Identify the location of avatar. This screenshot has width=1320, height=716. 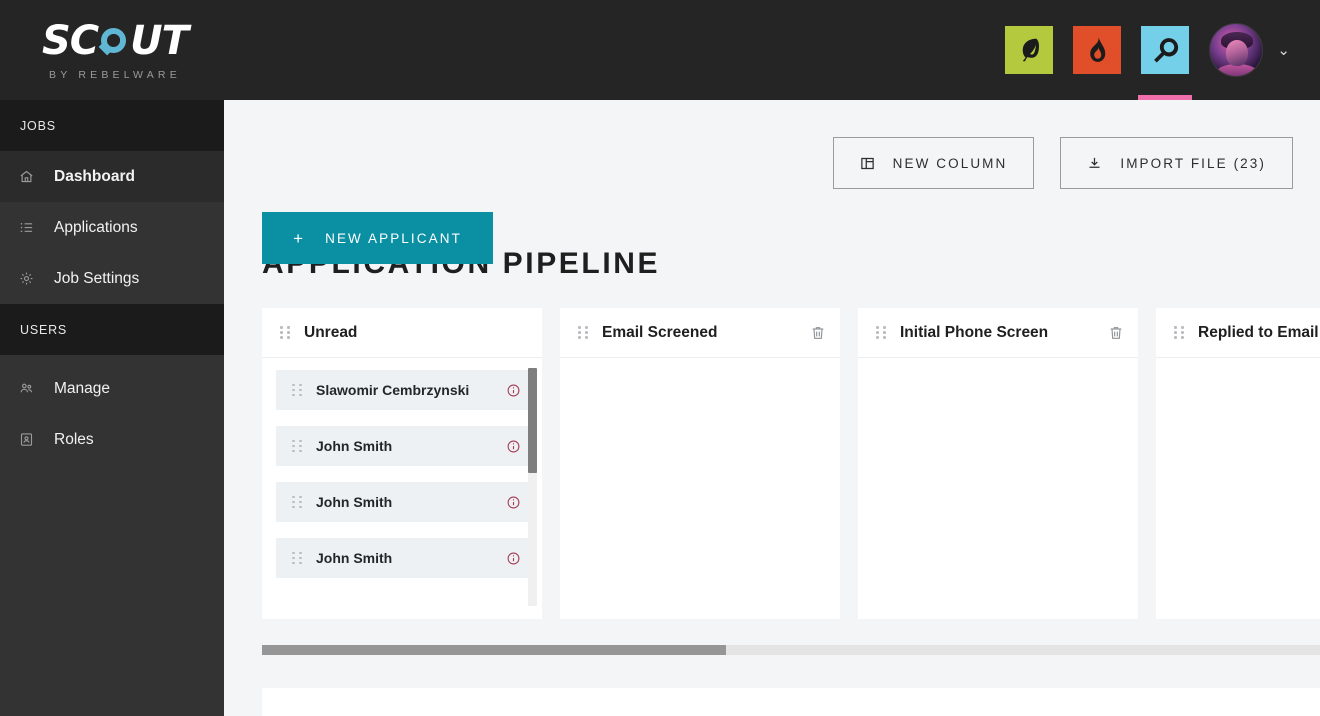
(1236, 50).